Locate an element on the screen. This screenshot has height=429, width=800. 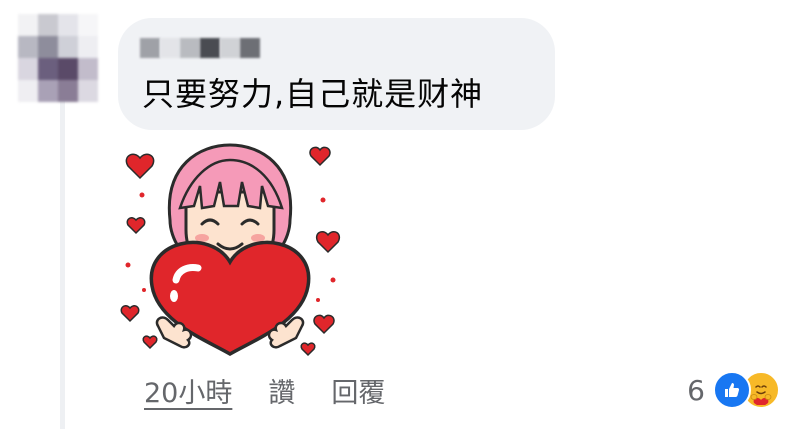
reactions-summary: 6 is located at coordinates (733, 390).